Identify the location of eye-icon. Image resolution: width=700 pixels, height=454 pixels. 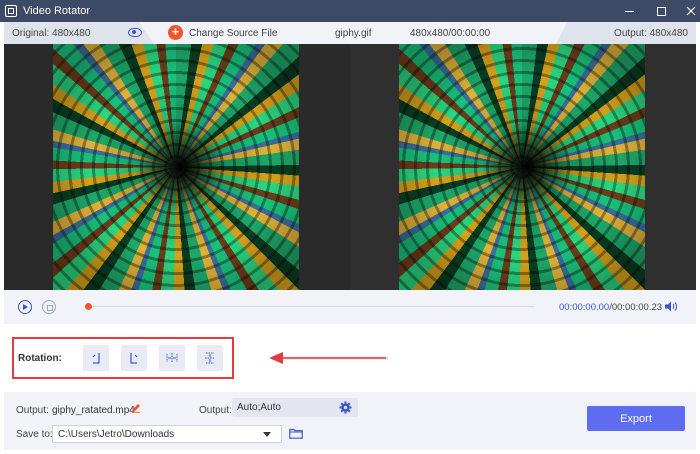
(135, 32).